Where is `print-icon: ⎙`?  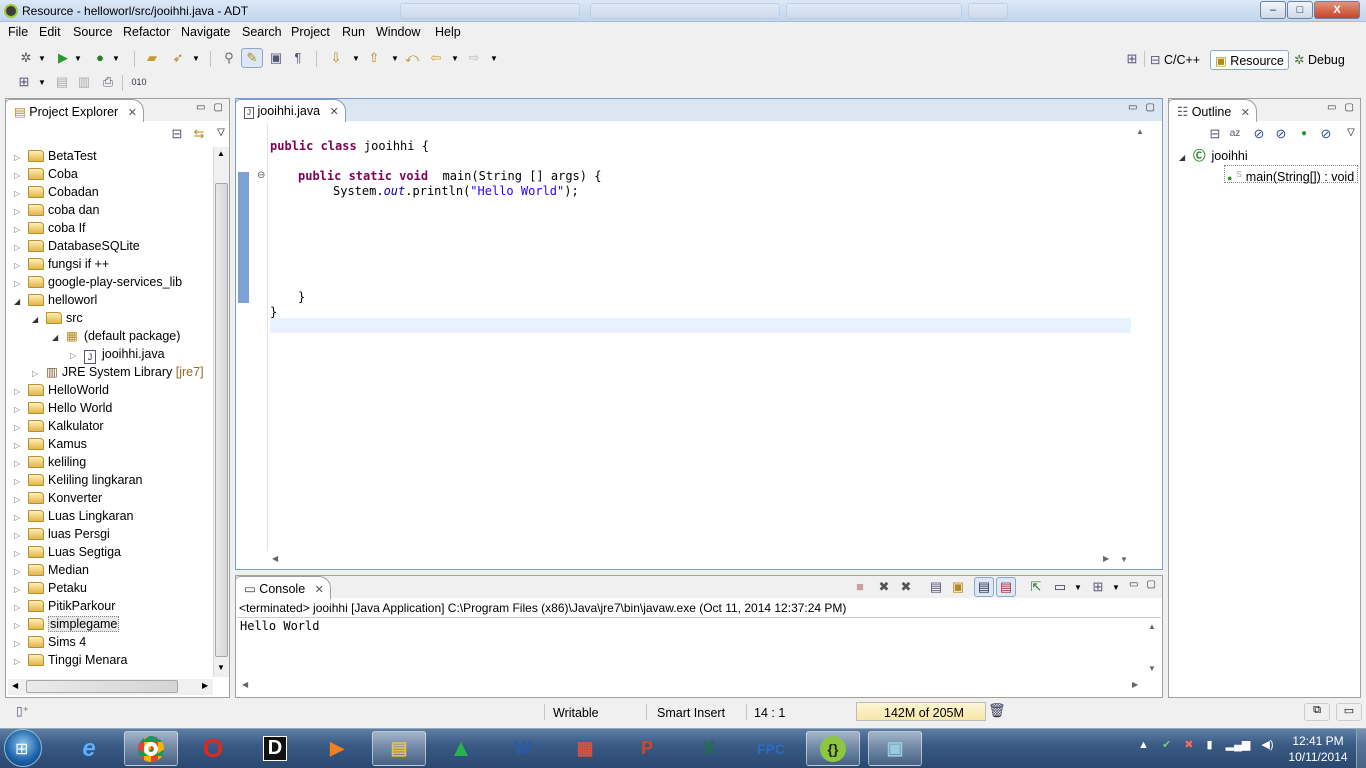
print-icon: ⎙ is located at coordinates (108, 82).